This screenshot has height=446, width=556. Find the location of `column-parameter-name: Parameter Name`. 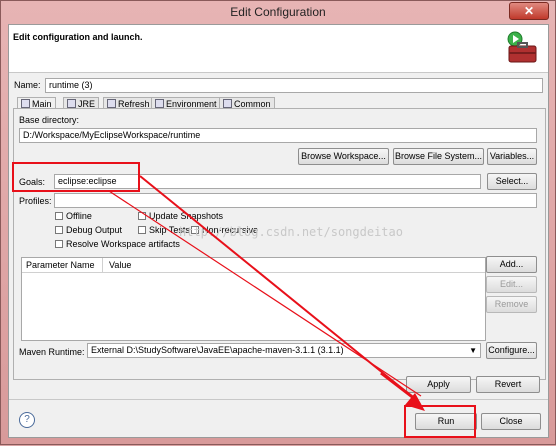

column-parameter-name: Parameter Name is located at coordinates (60, 265).